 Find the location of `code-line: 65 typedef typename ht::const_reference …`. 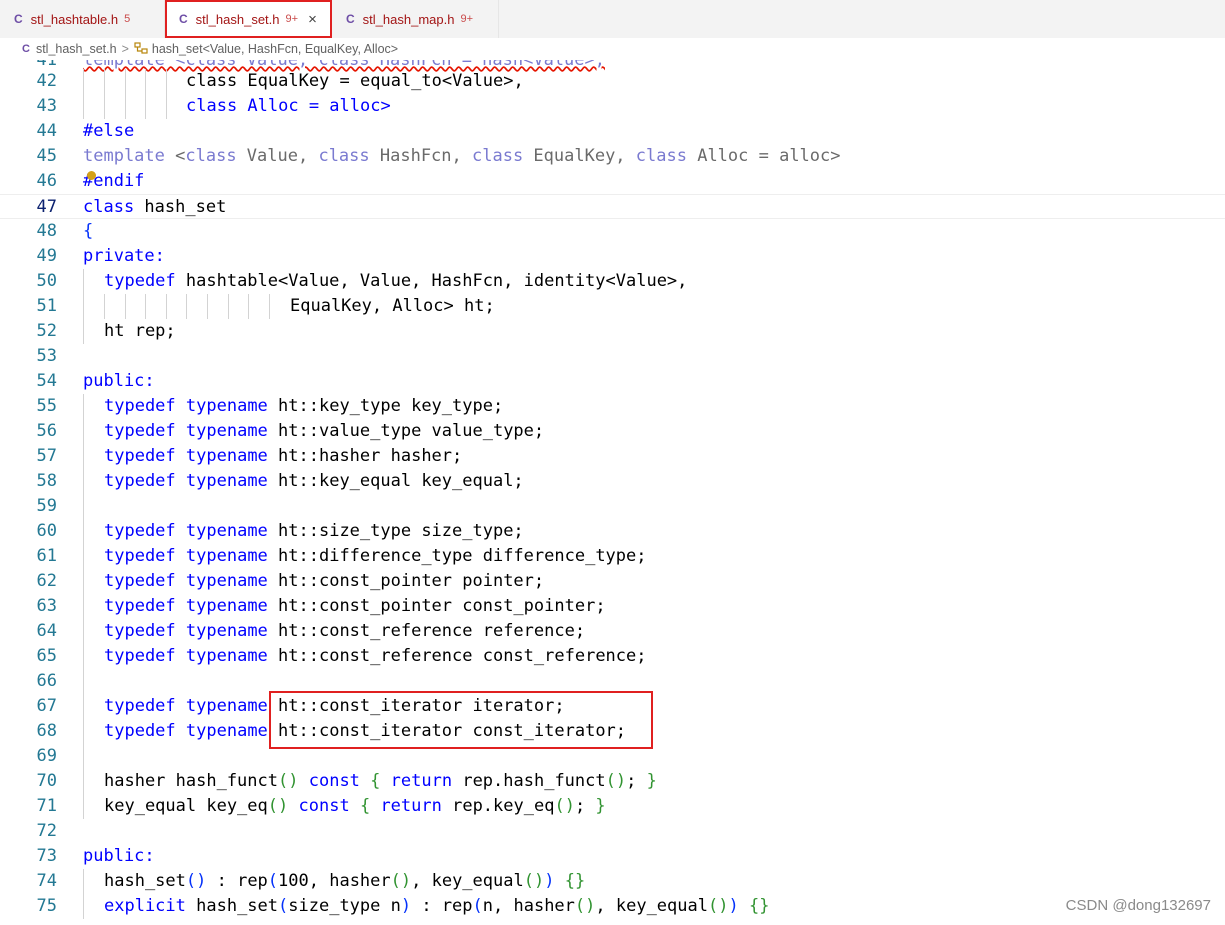

code-line: 65 typedef typename ht::const_reference … is located at coordinates (612, 656).